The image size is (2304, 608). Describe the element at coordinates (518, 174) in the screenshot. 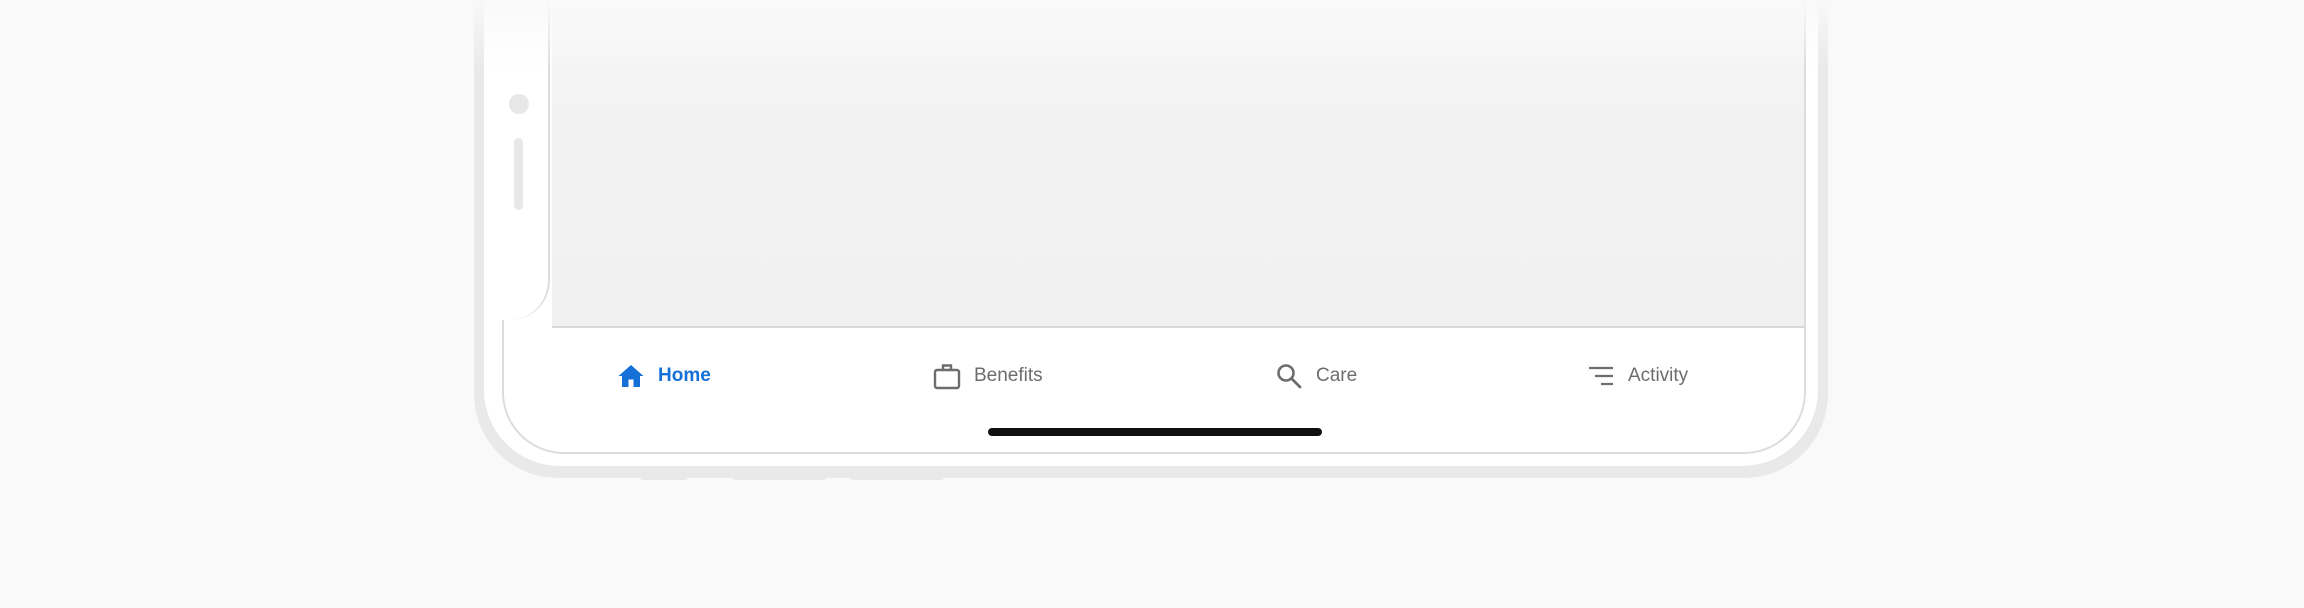

I see `side-slot` at that location.